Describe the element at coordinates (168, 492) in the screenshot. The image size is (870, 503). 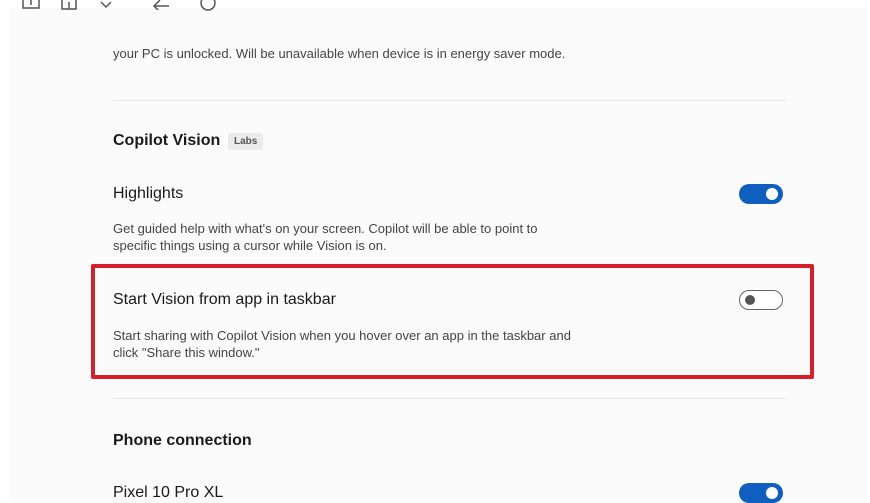
I see `device-title: Pixel 10 Pro XL` at that location.